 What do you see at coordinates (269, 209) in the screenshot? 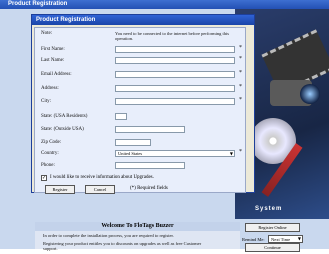
I see `background-art-label: System` at bounding box center [269, 209].